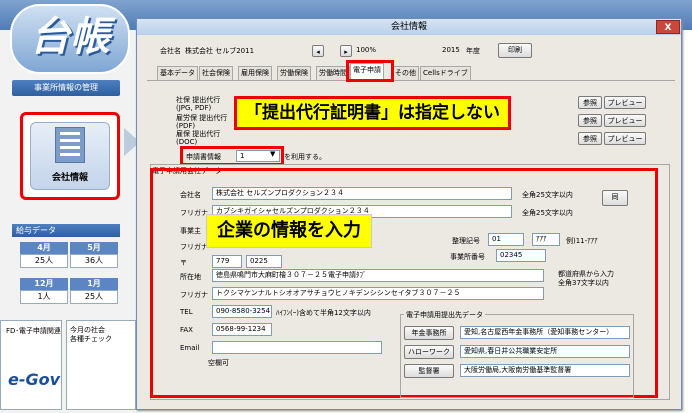  What do you see at coordinates (70, 39) in the screenshot?
I see `app-logo: 台帳` at bounding box center [70, 39].